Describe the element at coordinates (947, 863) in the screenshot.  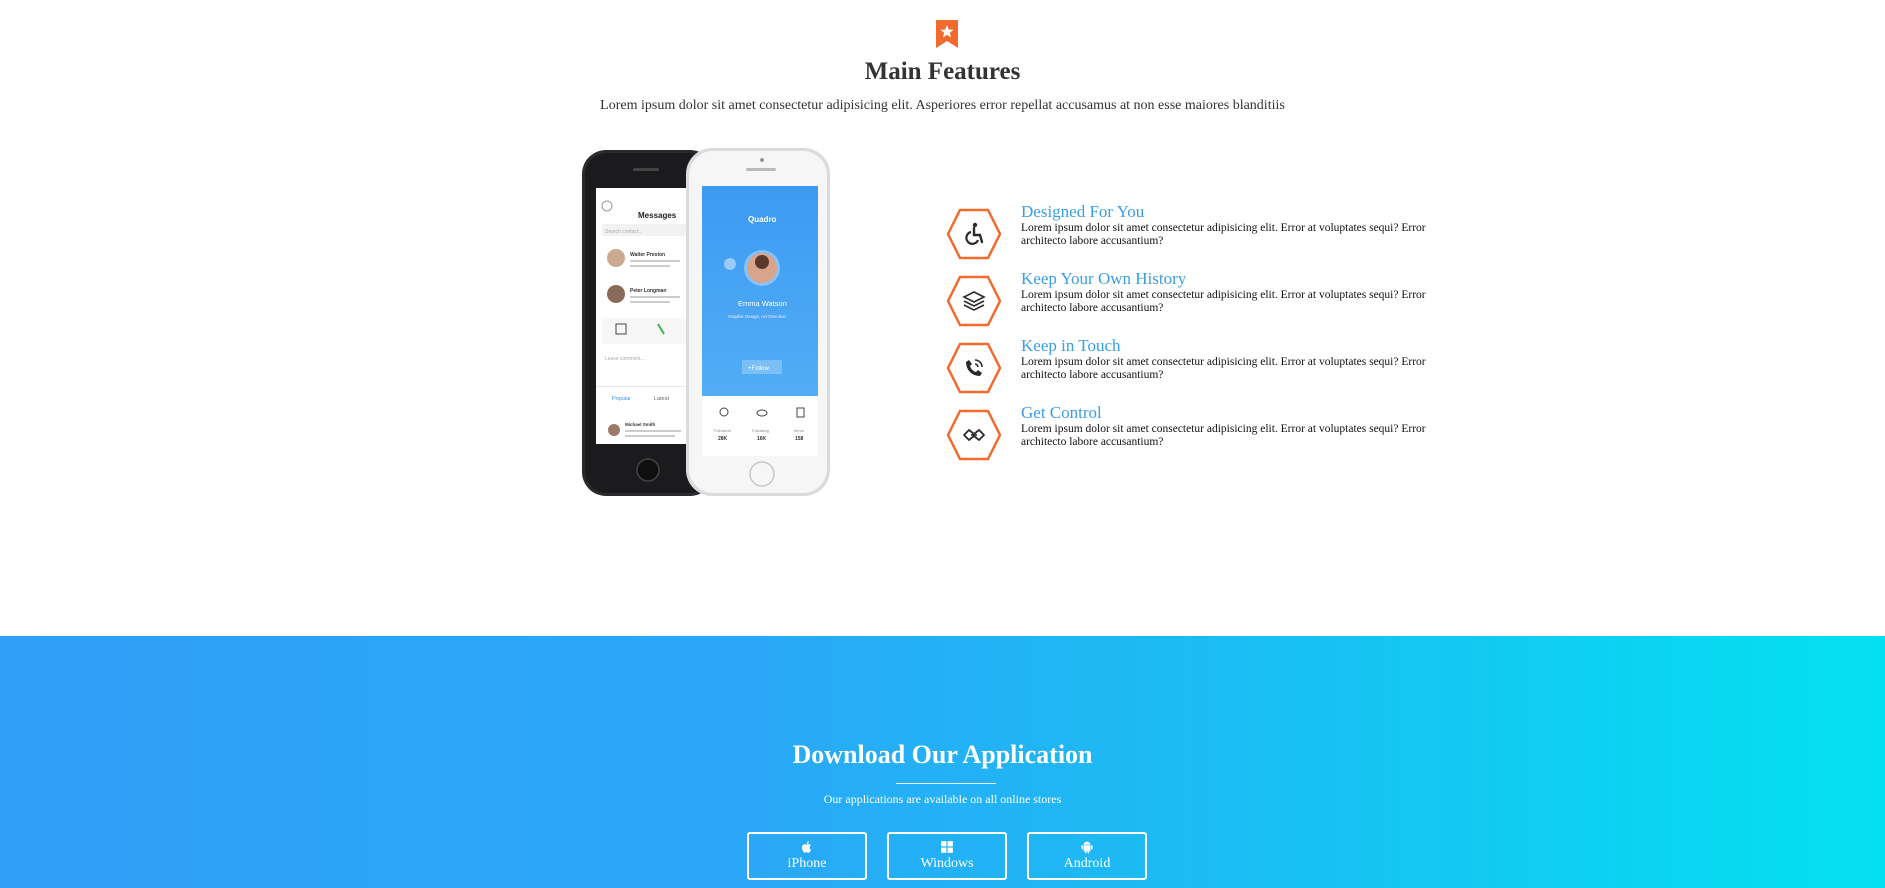
I see `windows-button-label: Windows` at that location.